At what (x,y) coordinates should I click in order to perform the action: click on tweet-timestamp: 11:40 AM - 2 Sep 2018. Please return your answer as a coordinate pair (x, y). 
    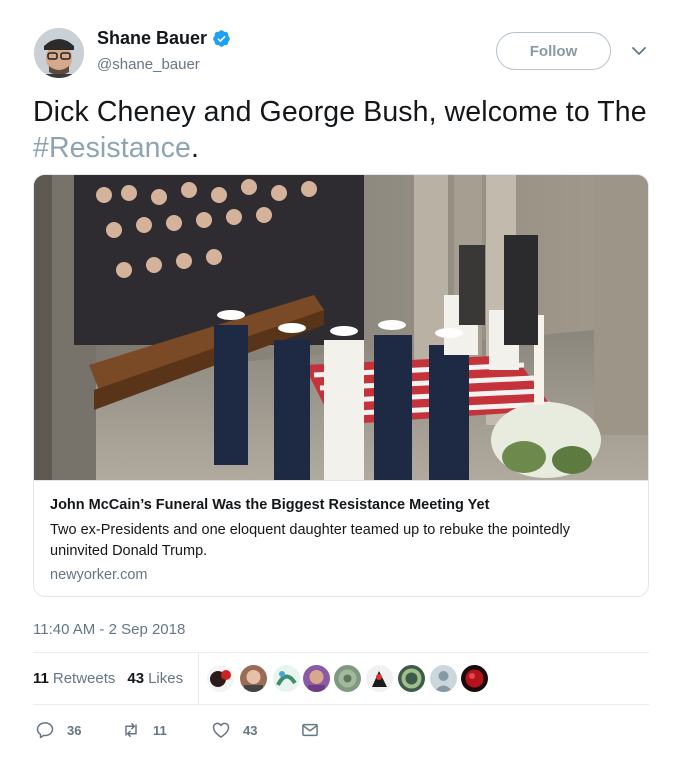
    Looking at the image, I should click on (109, 629).